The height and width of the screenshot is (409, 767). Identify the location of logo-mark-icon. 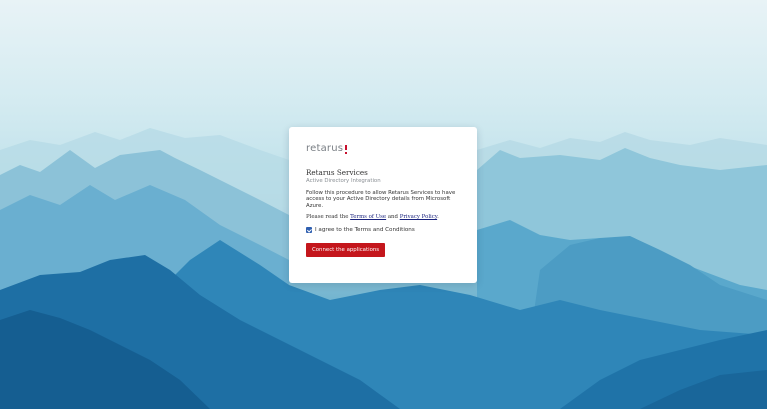
(346, 149).